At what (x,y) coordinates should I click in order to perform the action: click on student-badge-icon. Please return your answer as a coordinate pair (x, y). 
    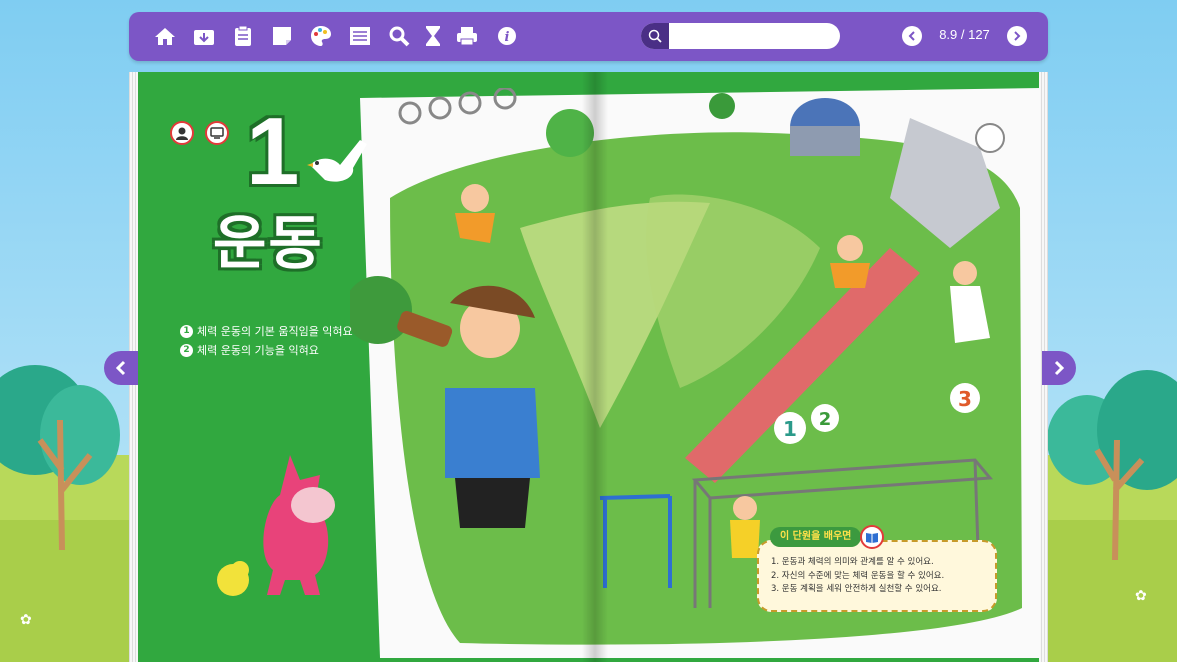
    Looking at the image, I should click on (182, 133).